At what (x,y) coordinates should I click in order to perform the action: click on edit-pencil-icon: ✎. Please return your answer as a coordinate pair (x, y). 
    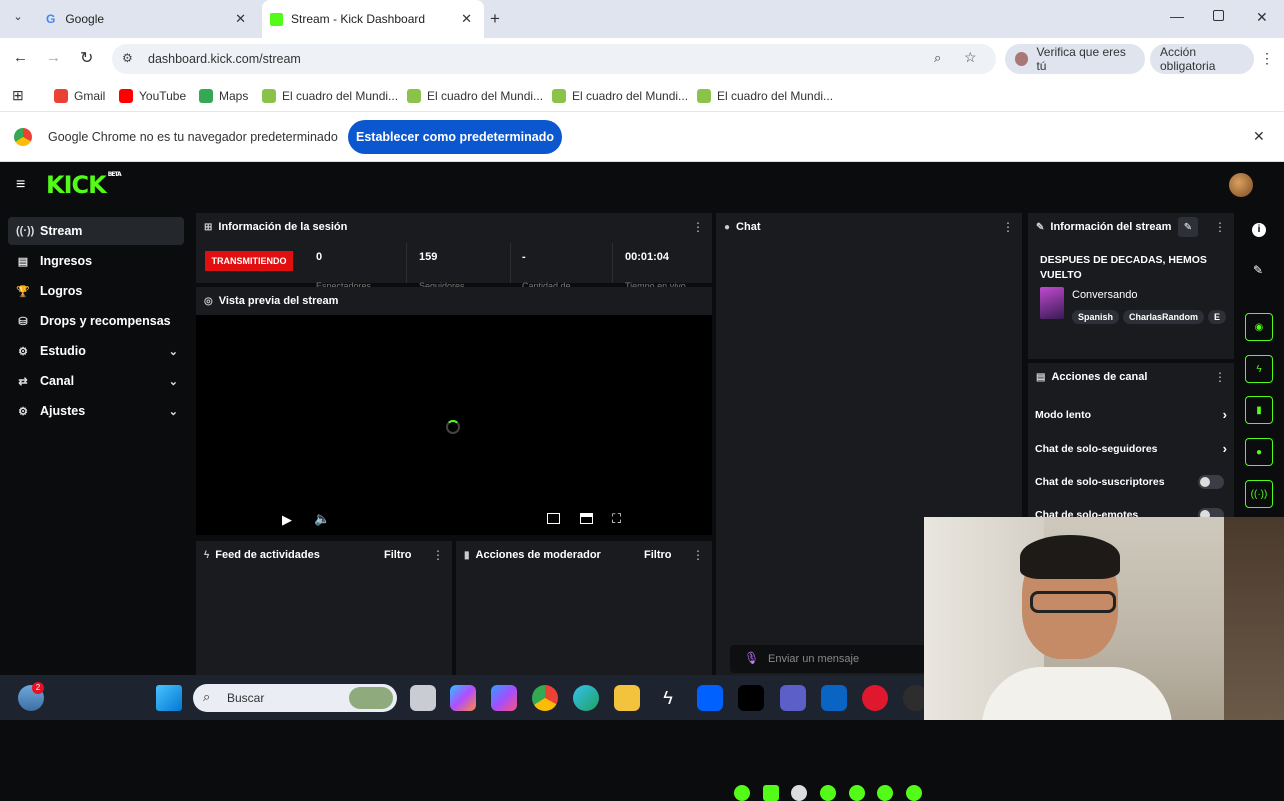
    Looking at the image, I should click on (1188, 227).